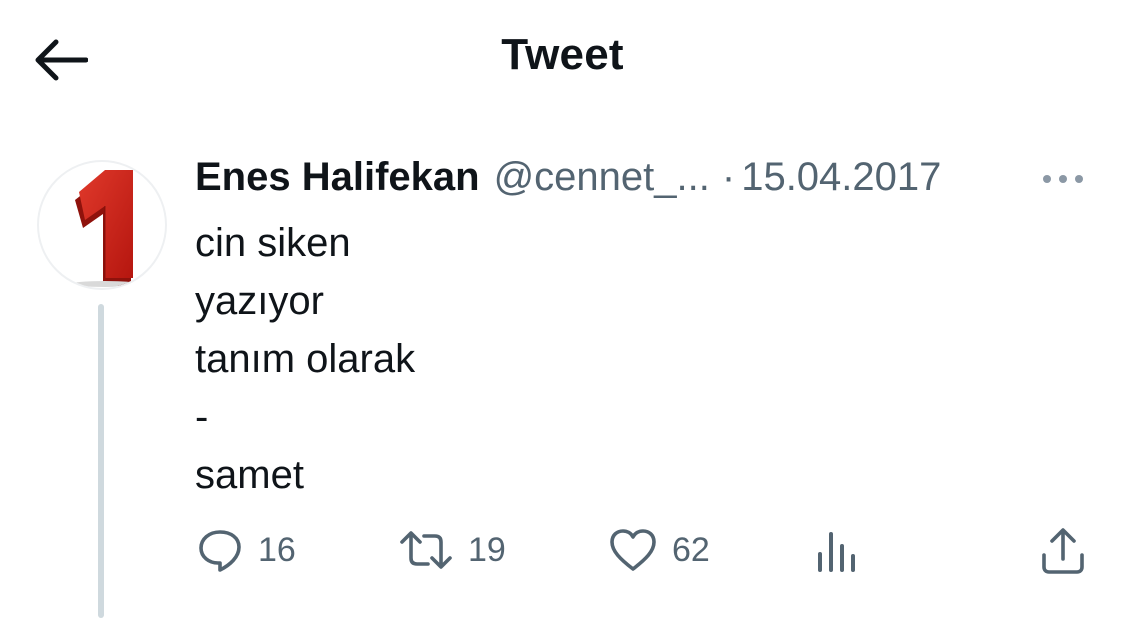  I want to click on analytics-button, so click(836, 550).